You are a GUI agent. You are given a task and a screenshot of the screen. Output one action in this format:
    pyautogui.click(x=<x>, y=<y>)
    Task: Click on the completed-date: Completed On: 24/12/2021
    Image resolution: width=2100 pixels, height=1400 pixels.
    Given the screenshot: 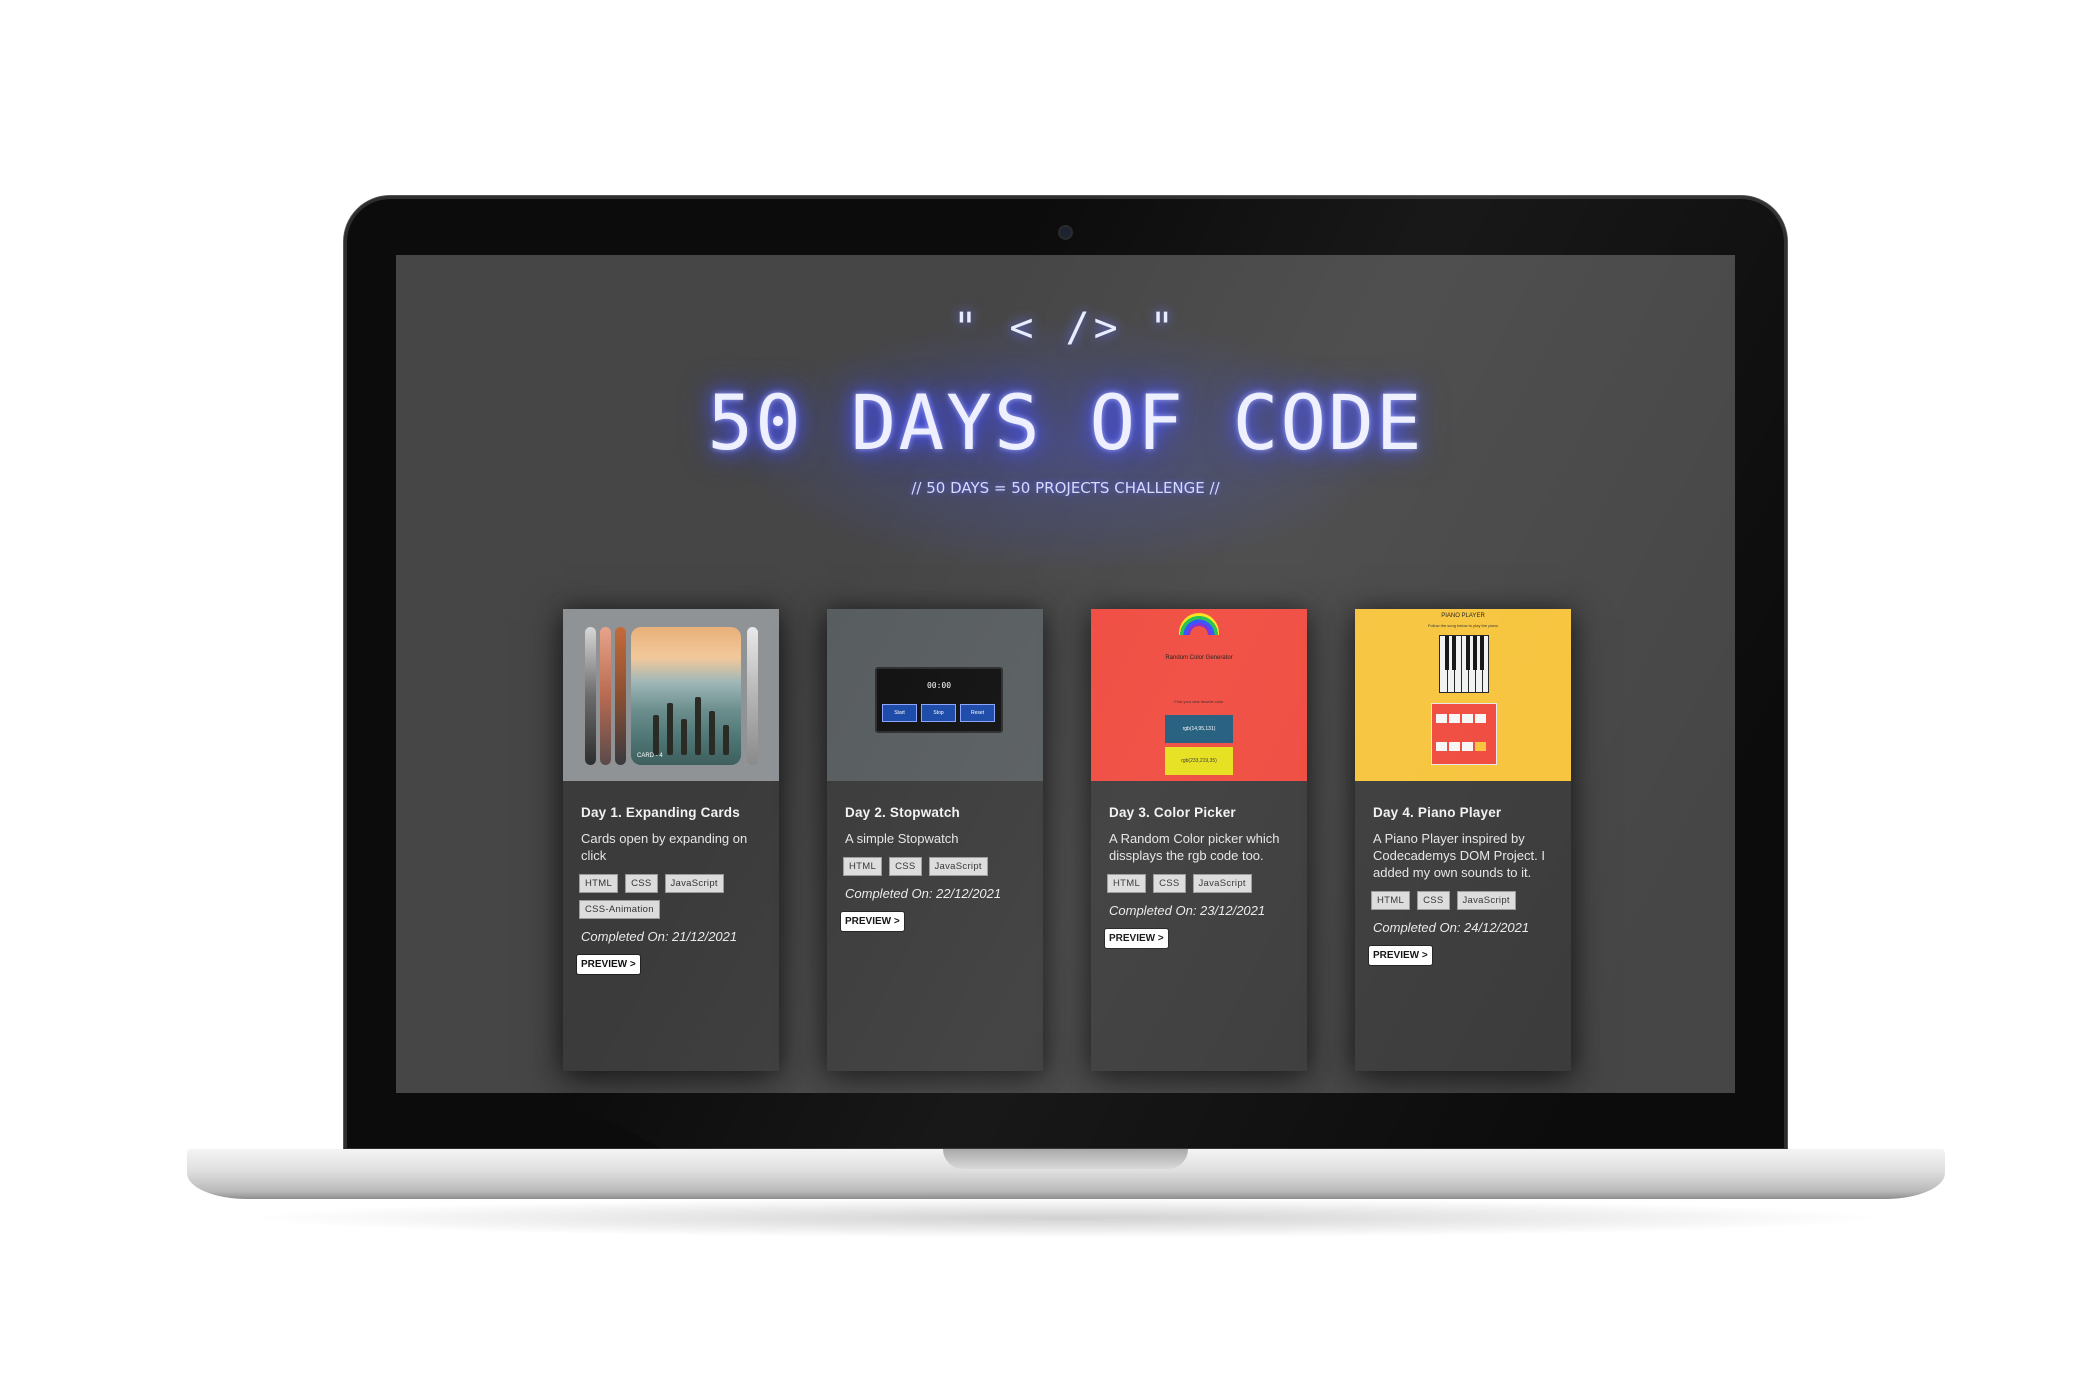 What is the action you would take?
    pyautogui.click(x=1451, y=927)
    